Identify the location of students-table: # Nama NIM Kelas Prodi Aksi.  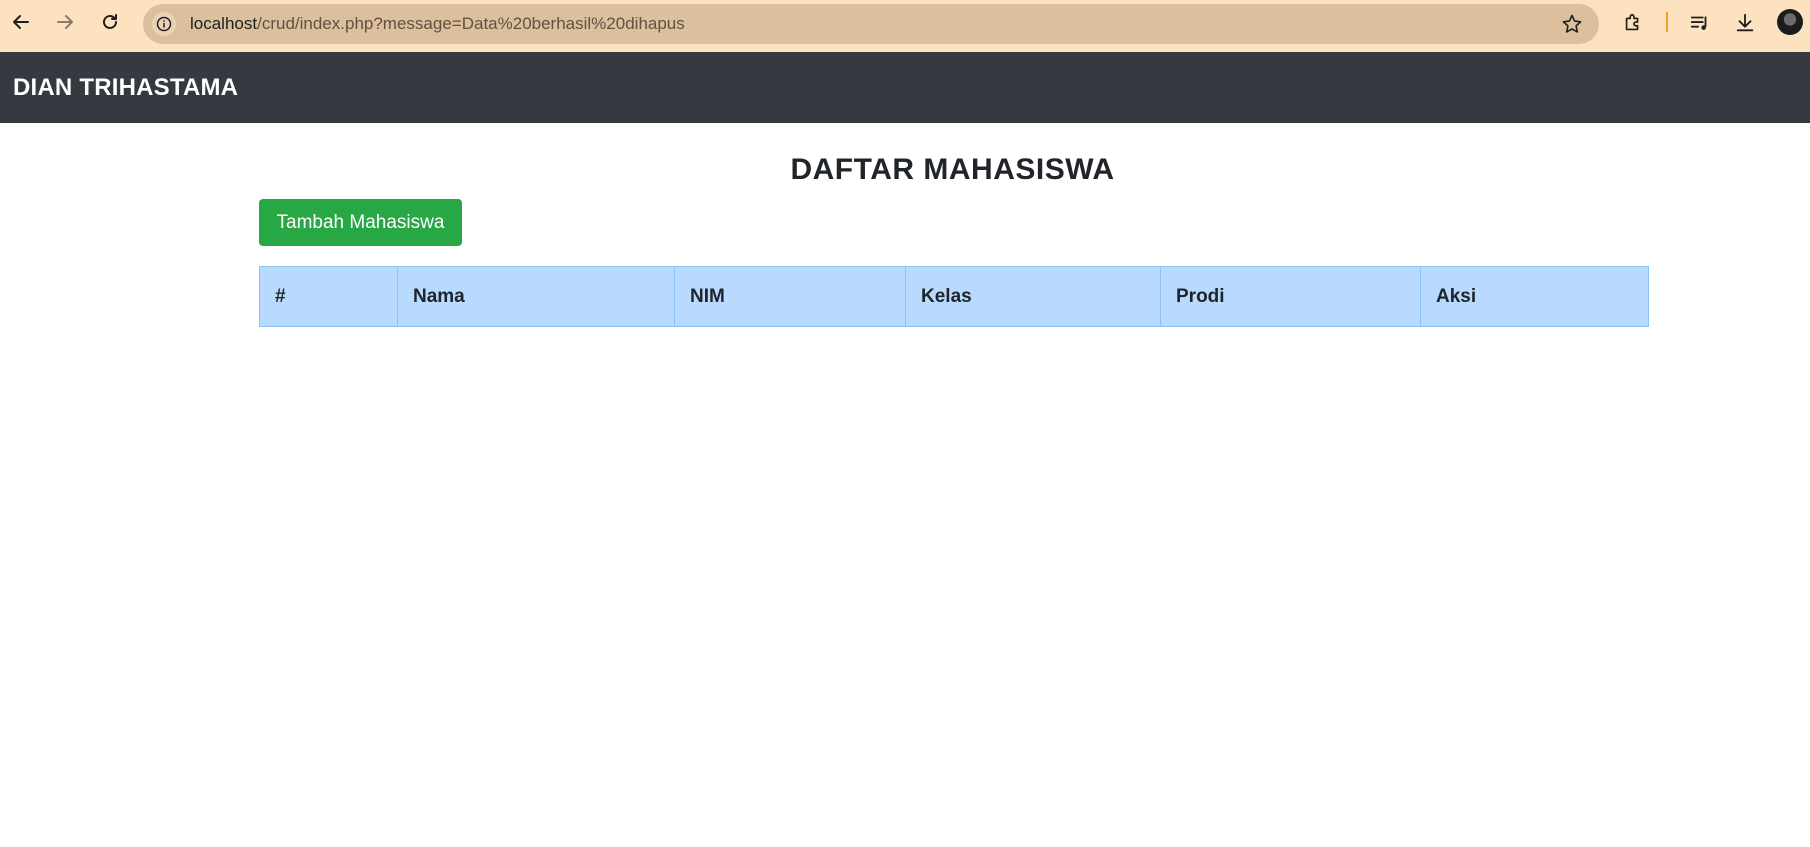
(954, 296).